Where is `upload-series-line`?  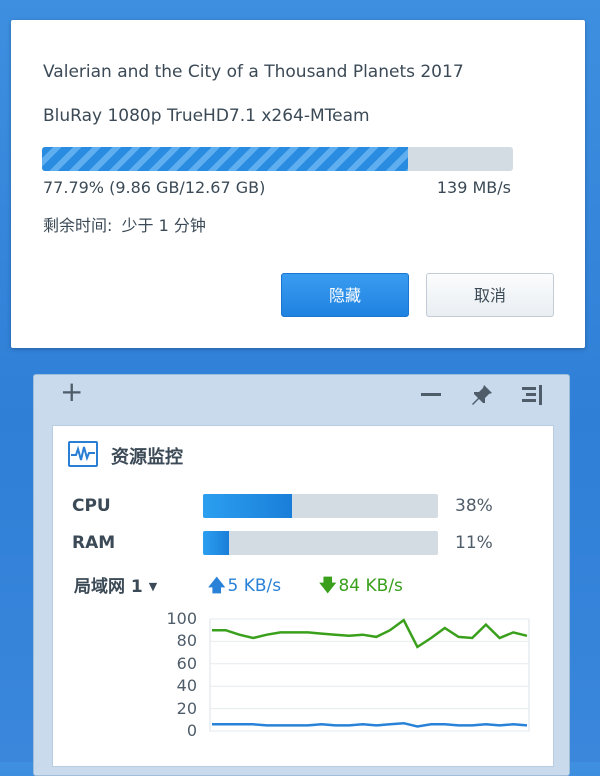 upload-series-line is located at coordinates (370, 724).